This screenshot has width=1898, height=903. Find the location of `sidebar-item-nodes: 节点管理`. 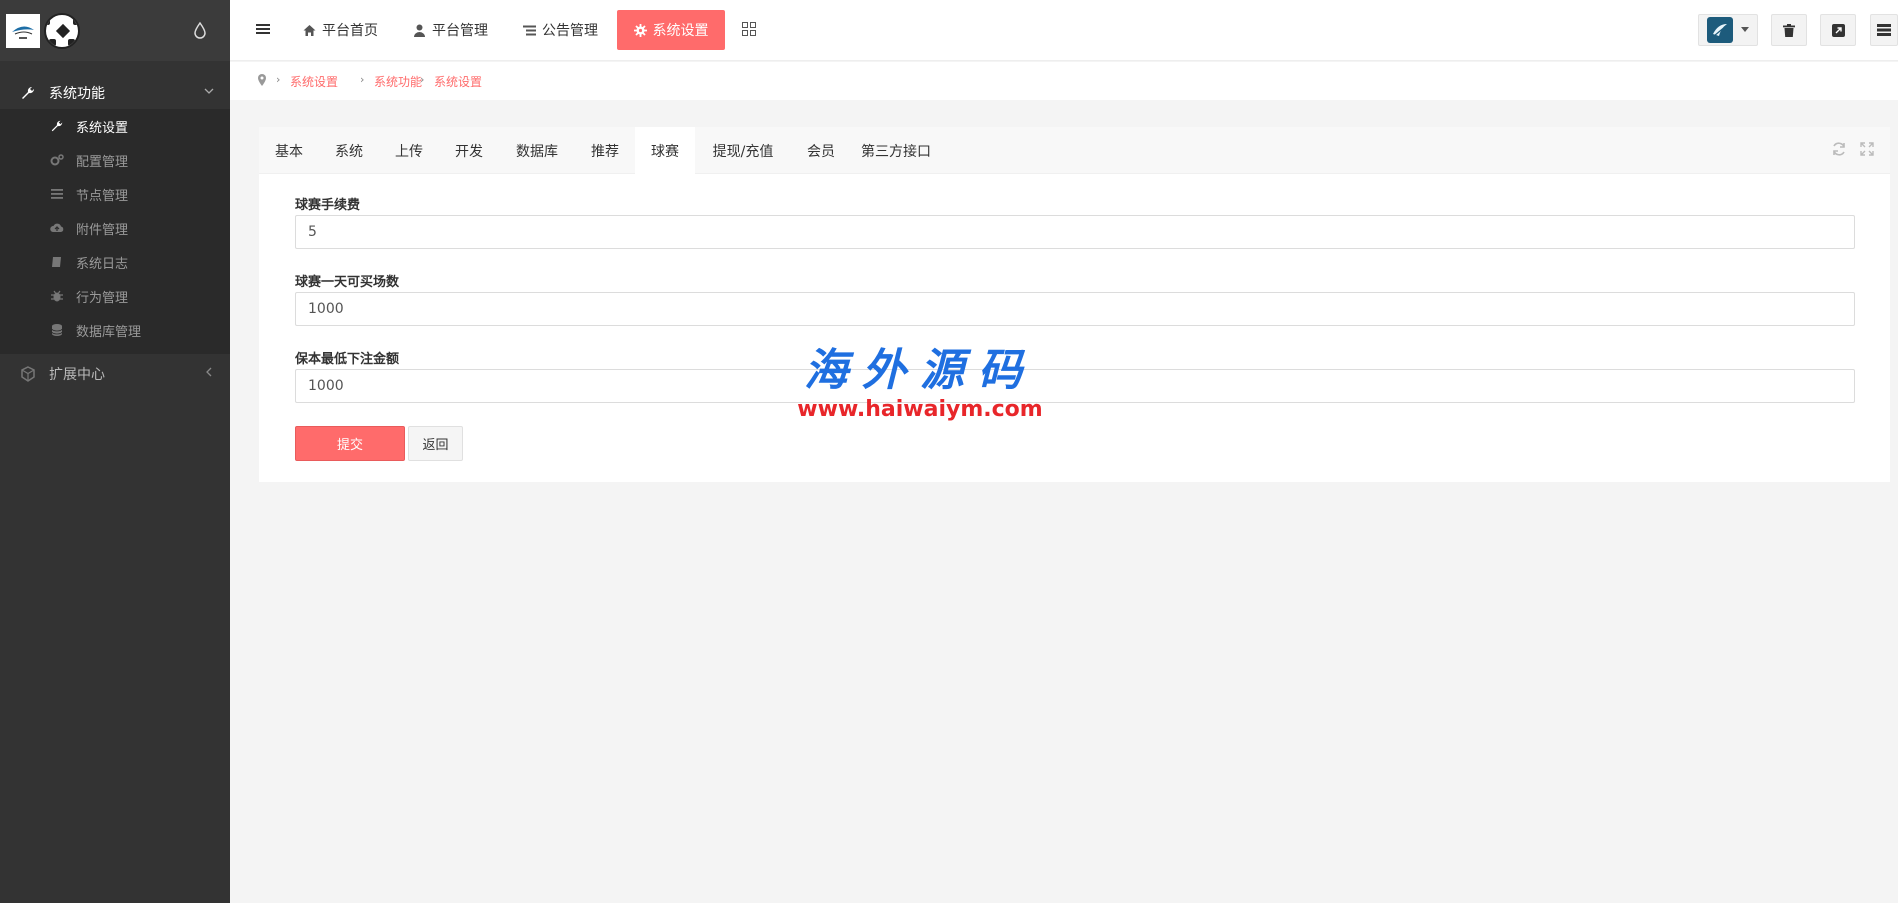

sidebar-item-nodes: 节点管理 is located at coordinates (115, 194).